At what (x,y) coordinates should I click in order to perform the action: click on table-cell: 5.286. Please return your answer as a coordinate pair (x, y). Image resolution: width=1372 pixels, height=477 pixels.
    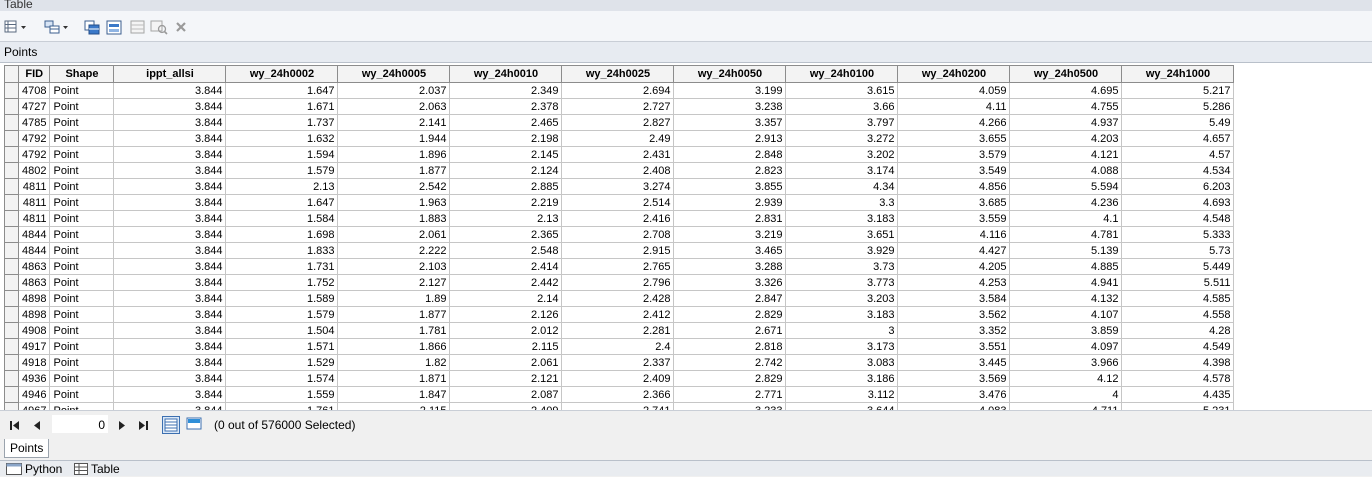
    Looking at the image, I should click on (1178, 106).